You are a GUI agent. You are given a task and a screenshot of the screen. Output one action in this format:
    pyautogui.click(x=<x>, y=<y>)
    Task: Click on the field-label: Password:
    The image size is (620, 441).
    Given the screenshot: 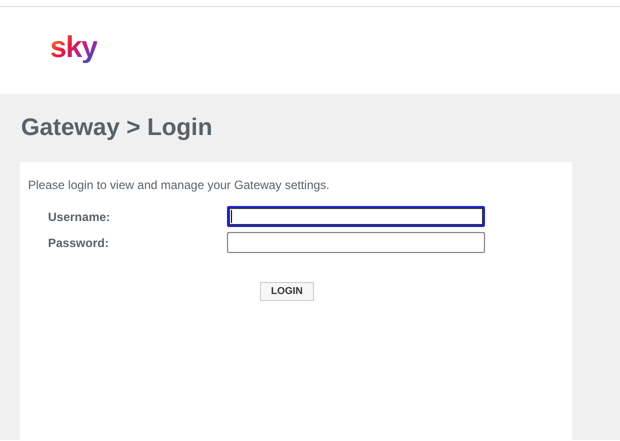 What is the action you would take?
    pyautogui.click(x=78, y=243)
    